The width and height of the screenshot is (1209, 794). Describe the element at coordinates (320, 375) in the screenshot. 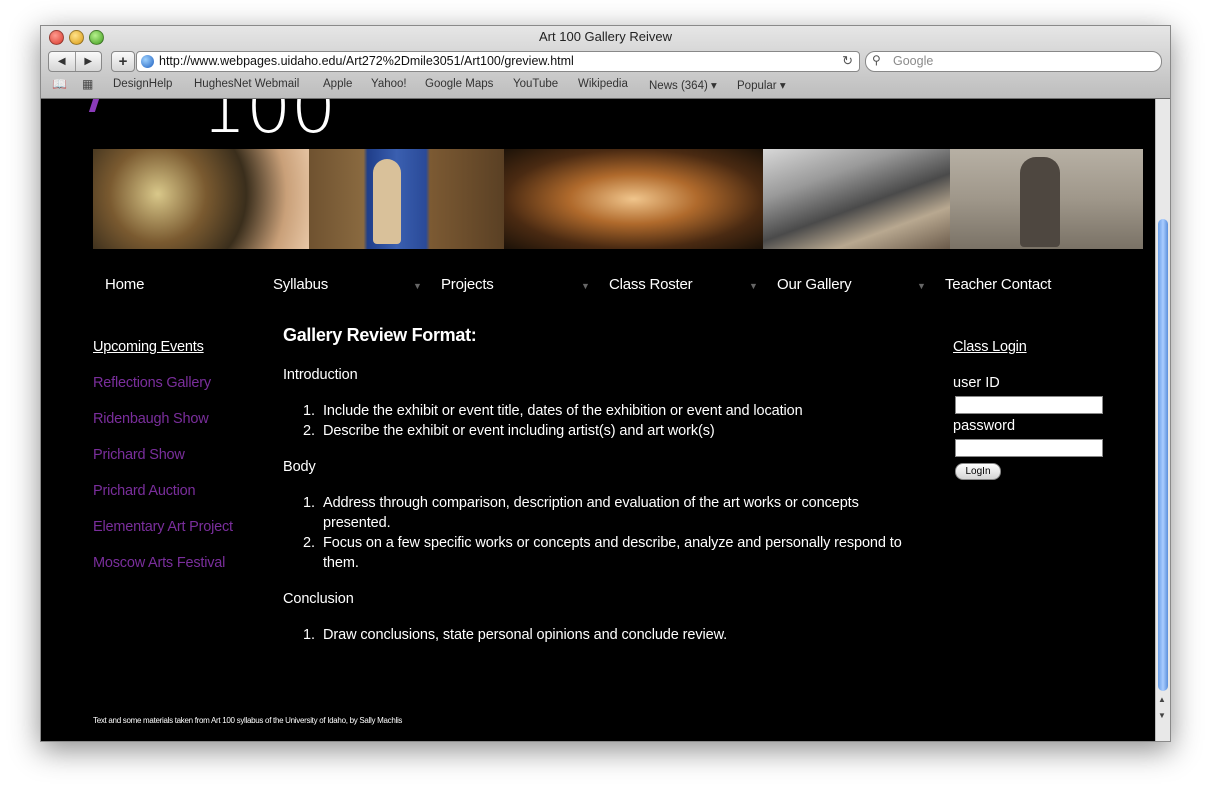

I see `section-introduction: Introduction` at that location.